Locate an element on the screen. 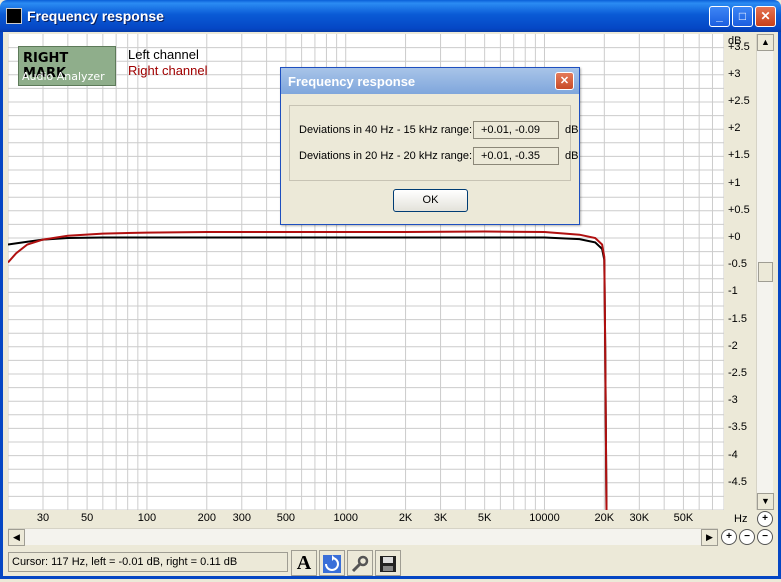 This screenshot has width=781, height=582. scroll-left-button: ◀ is located at coordinates (16, 537).